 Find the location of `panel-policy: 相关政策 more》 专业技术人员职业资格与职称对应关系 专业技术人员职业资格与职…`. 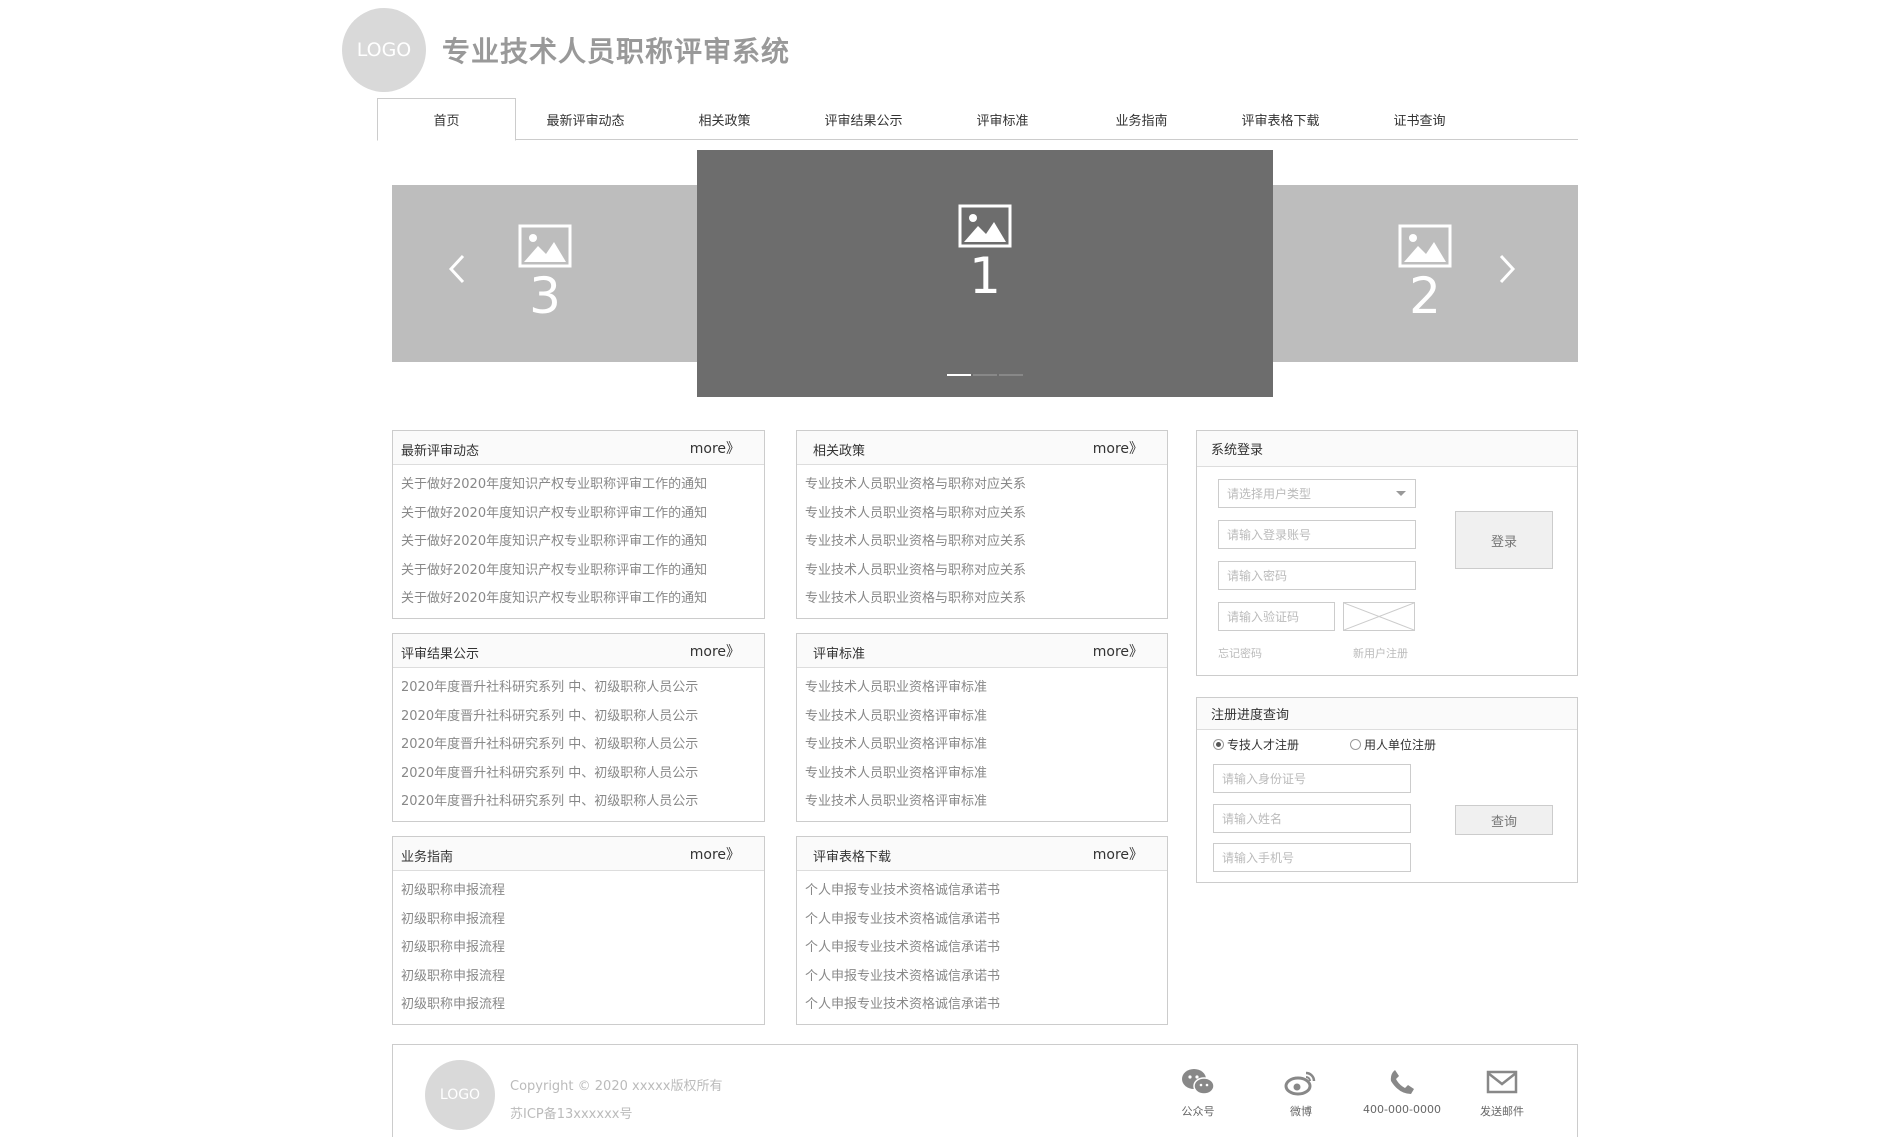

panel-policy: 相关政策 more》 专业技术人员职业资格与职称对应关系 专业技术人员职业资格与职… is located at coordinates (982, 524).